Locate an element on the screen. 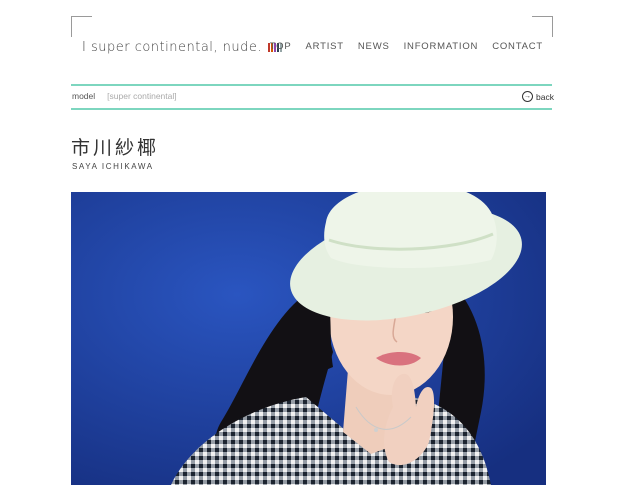 This screenshot has height=485, width=640. nav-item-top: TOP is located at coordinates (281, 46).